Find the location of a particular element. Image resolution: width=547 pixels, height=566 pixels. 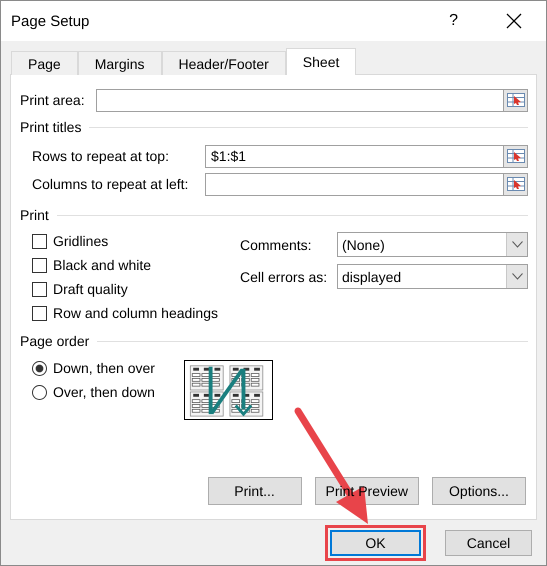

tab: Page is located at coordinates (44, 63).